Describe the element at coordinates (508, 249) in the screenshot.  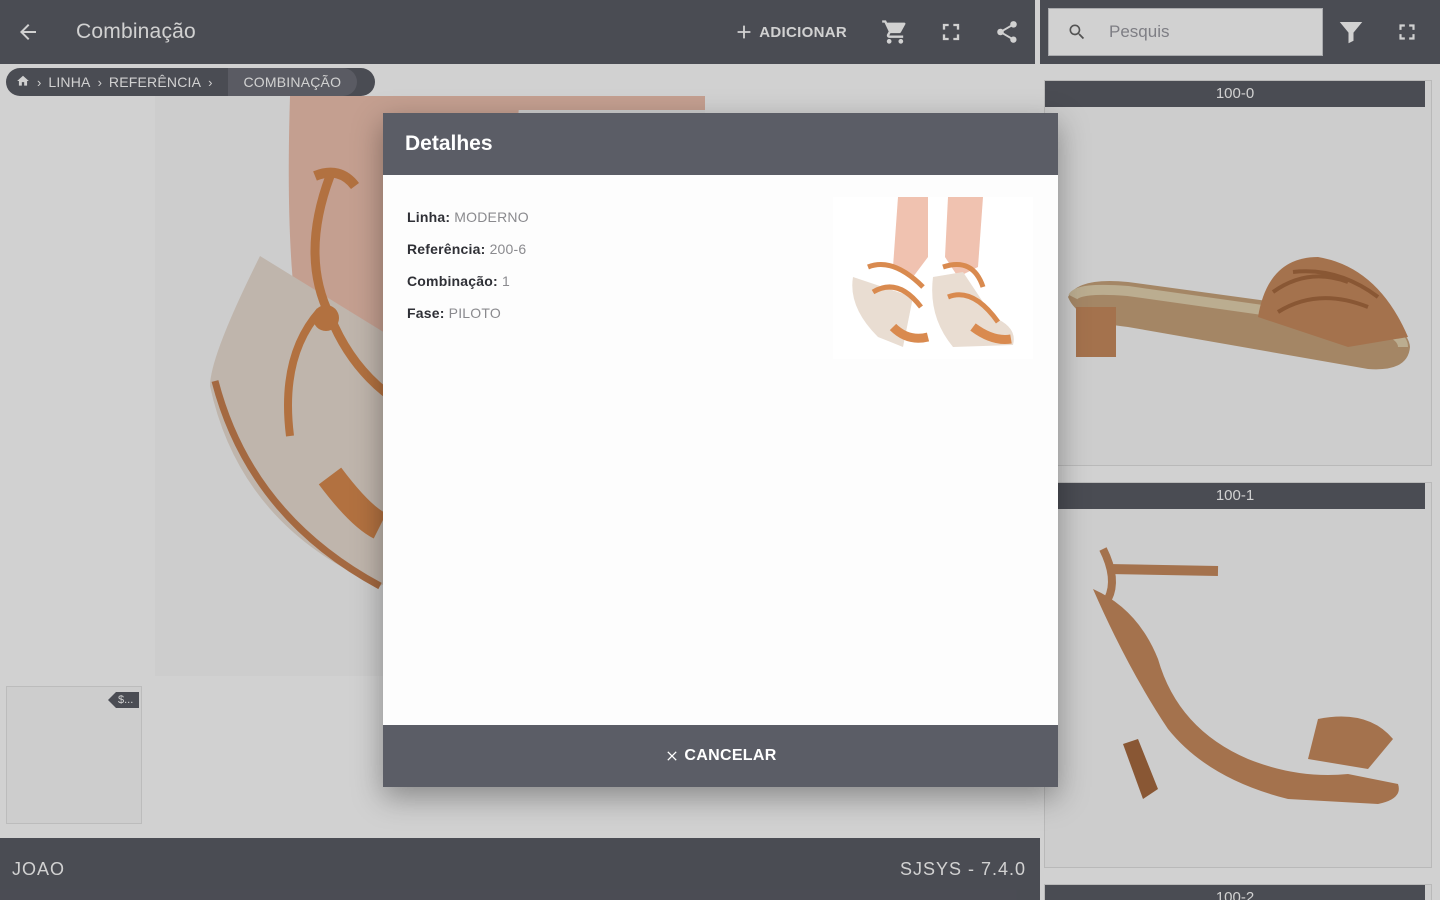
I see `field-value: 200-6` at that location.